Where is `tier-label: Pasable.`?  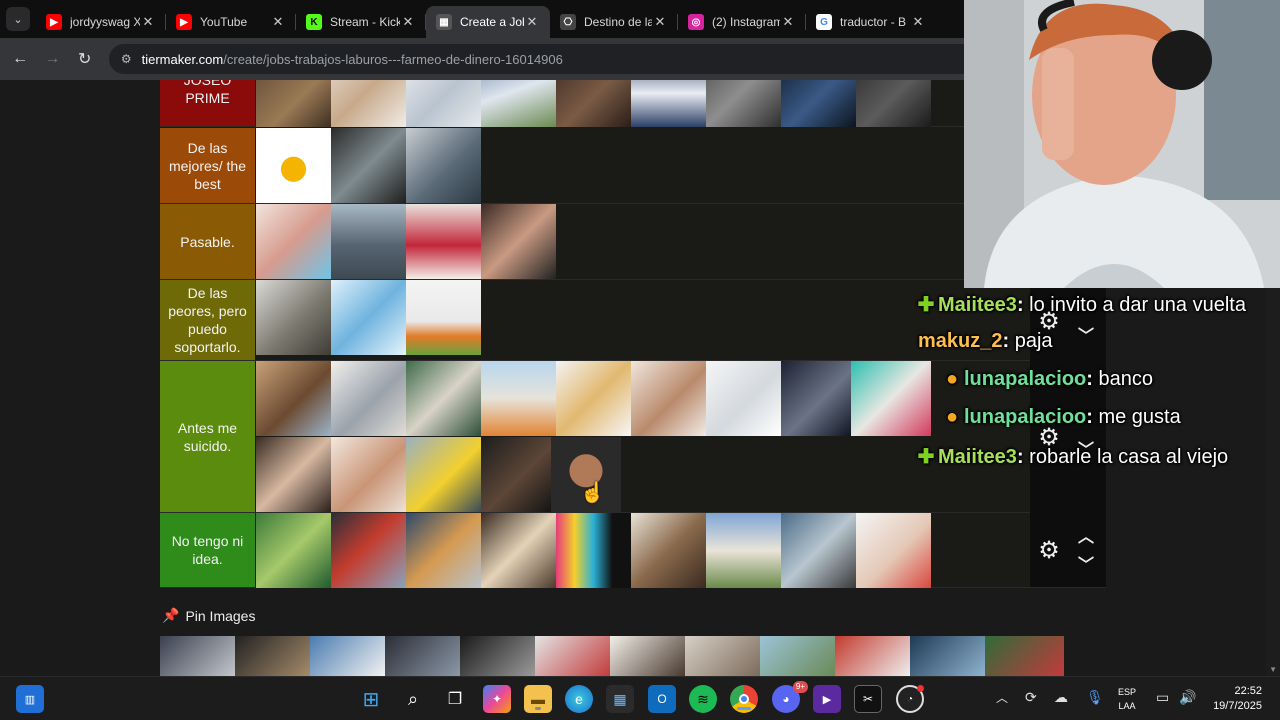
tier-label: Pasable. is located at coordinates (207, 241).